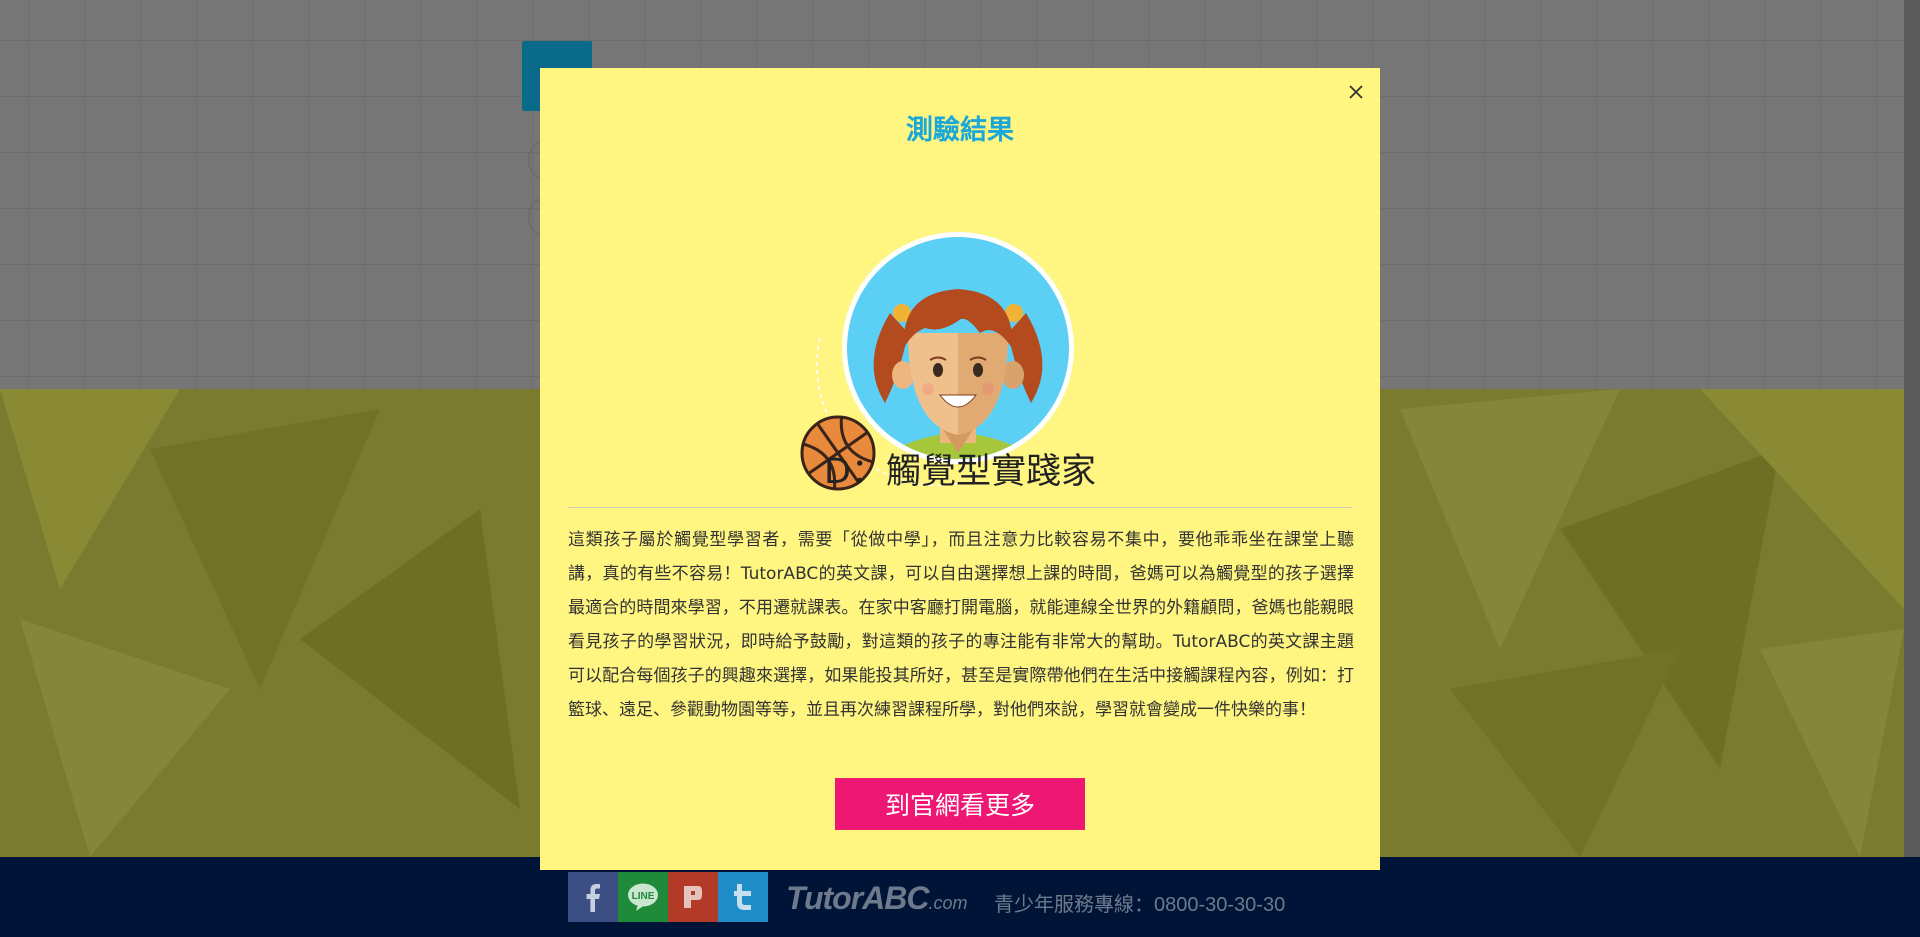 This screenshot has width=1920, height=937. What do you see at coordinates (960, 804) in the screenshot?
I see `visit-website-button: 到官網看更多` at bounding box center [960, 804].